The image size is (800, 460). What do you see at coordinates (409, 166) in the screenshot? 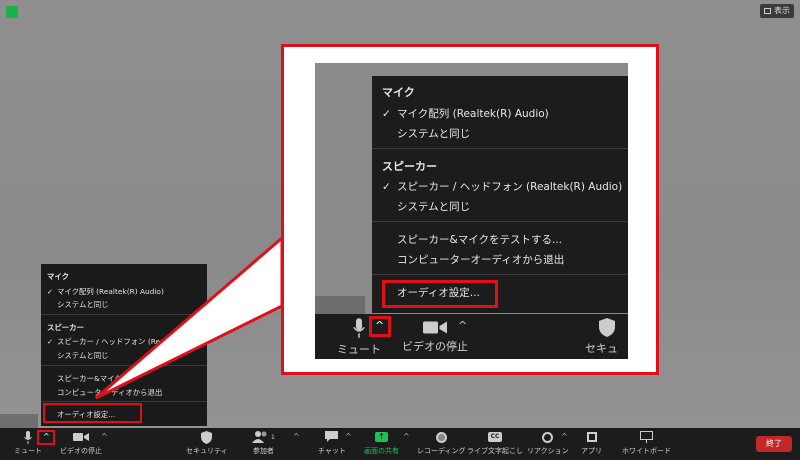
I see `speaker-header: スピーカー` at bounding box center [409, 166].